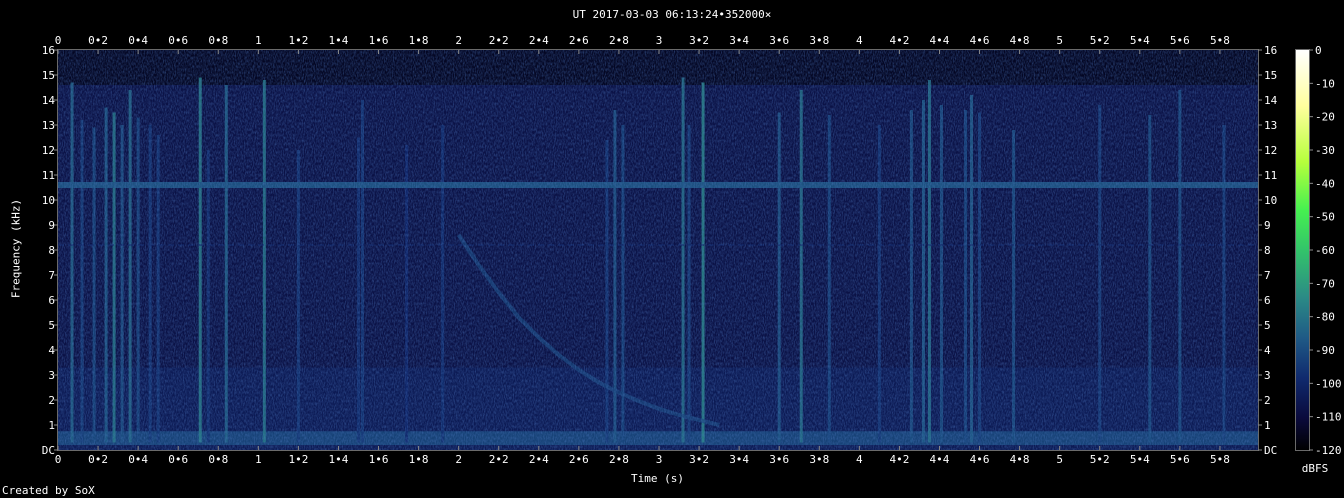 The width and height of the screenshot is (1344, 498). What do you see at coordinates (51, 425) in the screenshot?
I see `y-tick-label-left: 1` at bounding box center [51, 425].